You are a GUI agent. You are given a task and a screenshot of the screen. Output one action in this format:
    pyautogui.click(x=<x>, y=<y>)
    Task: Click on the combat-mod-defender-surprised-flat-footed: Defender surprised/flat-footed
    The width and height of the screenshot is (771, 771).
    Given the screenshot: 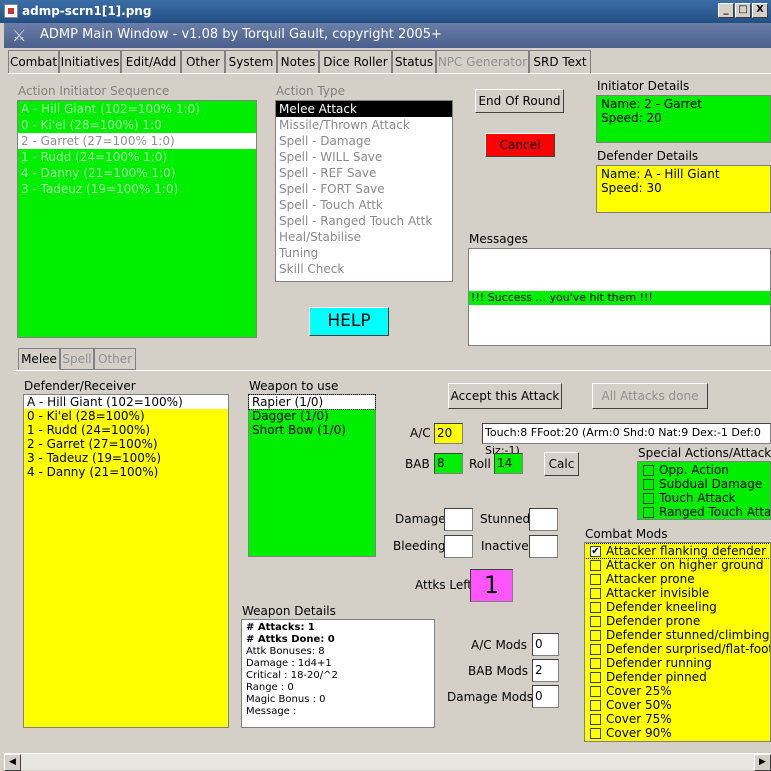 What is the action you would take?
    pyautogui.click(x=677, y=649)
    